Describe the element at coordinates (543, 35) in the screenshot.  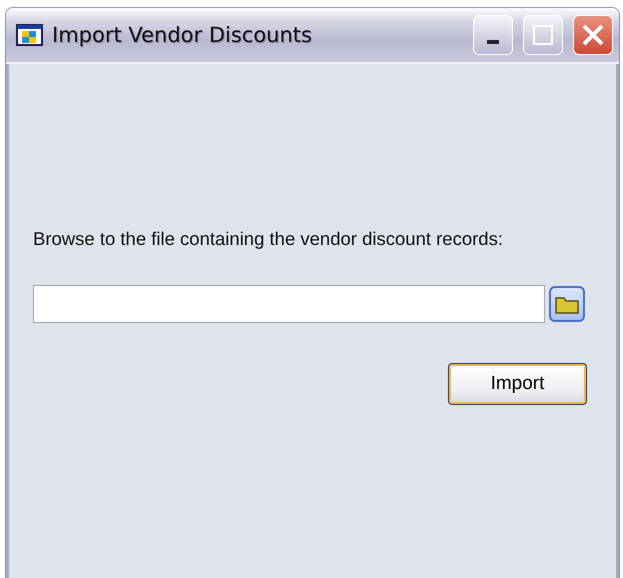
I see `maximize-icon` at that location.